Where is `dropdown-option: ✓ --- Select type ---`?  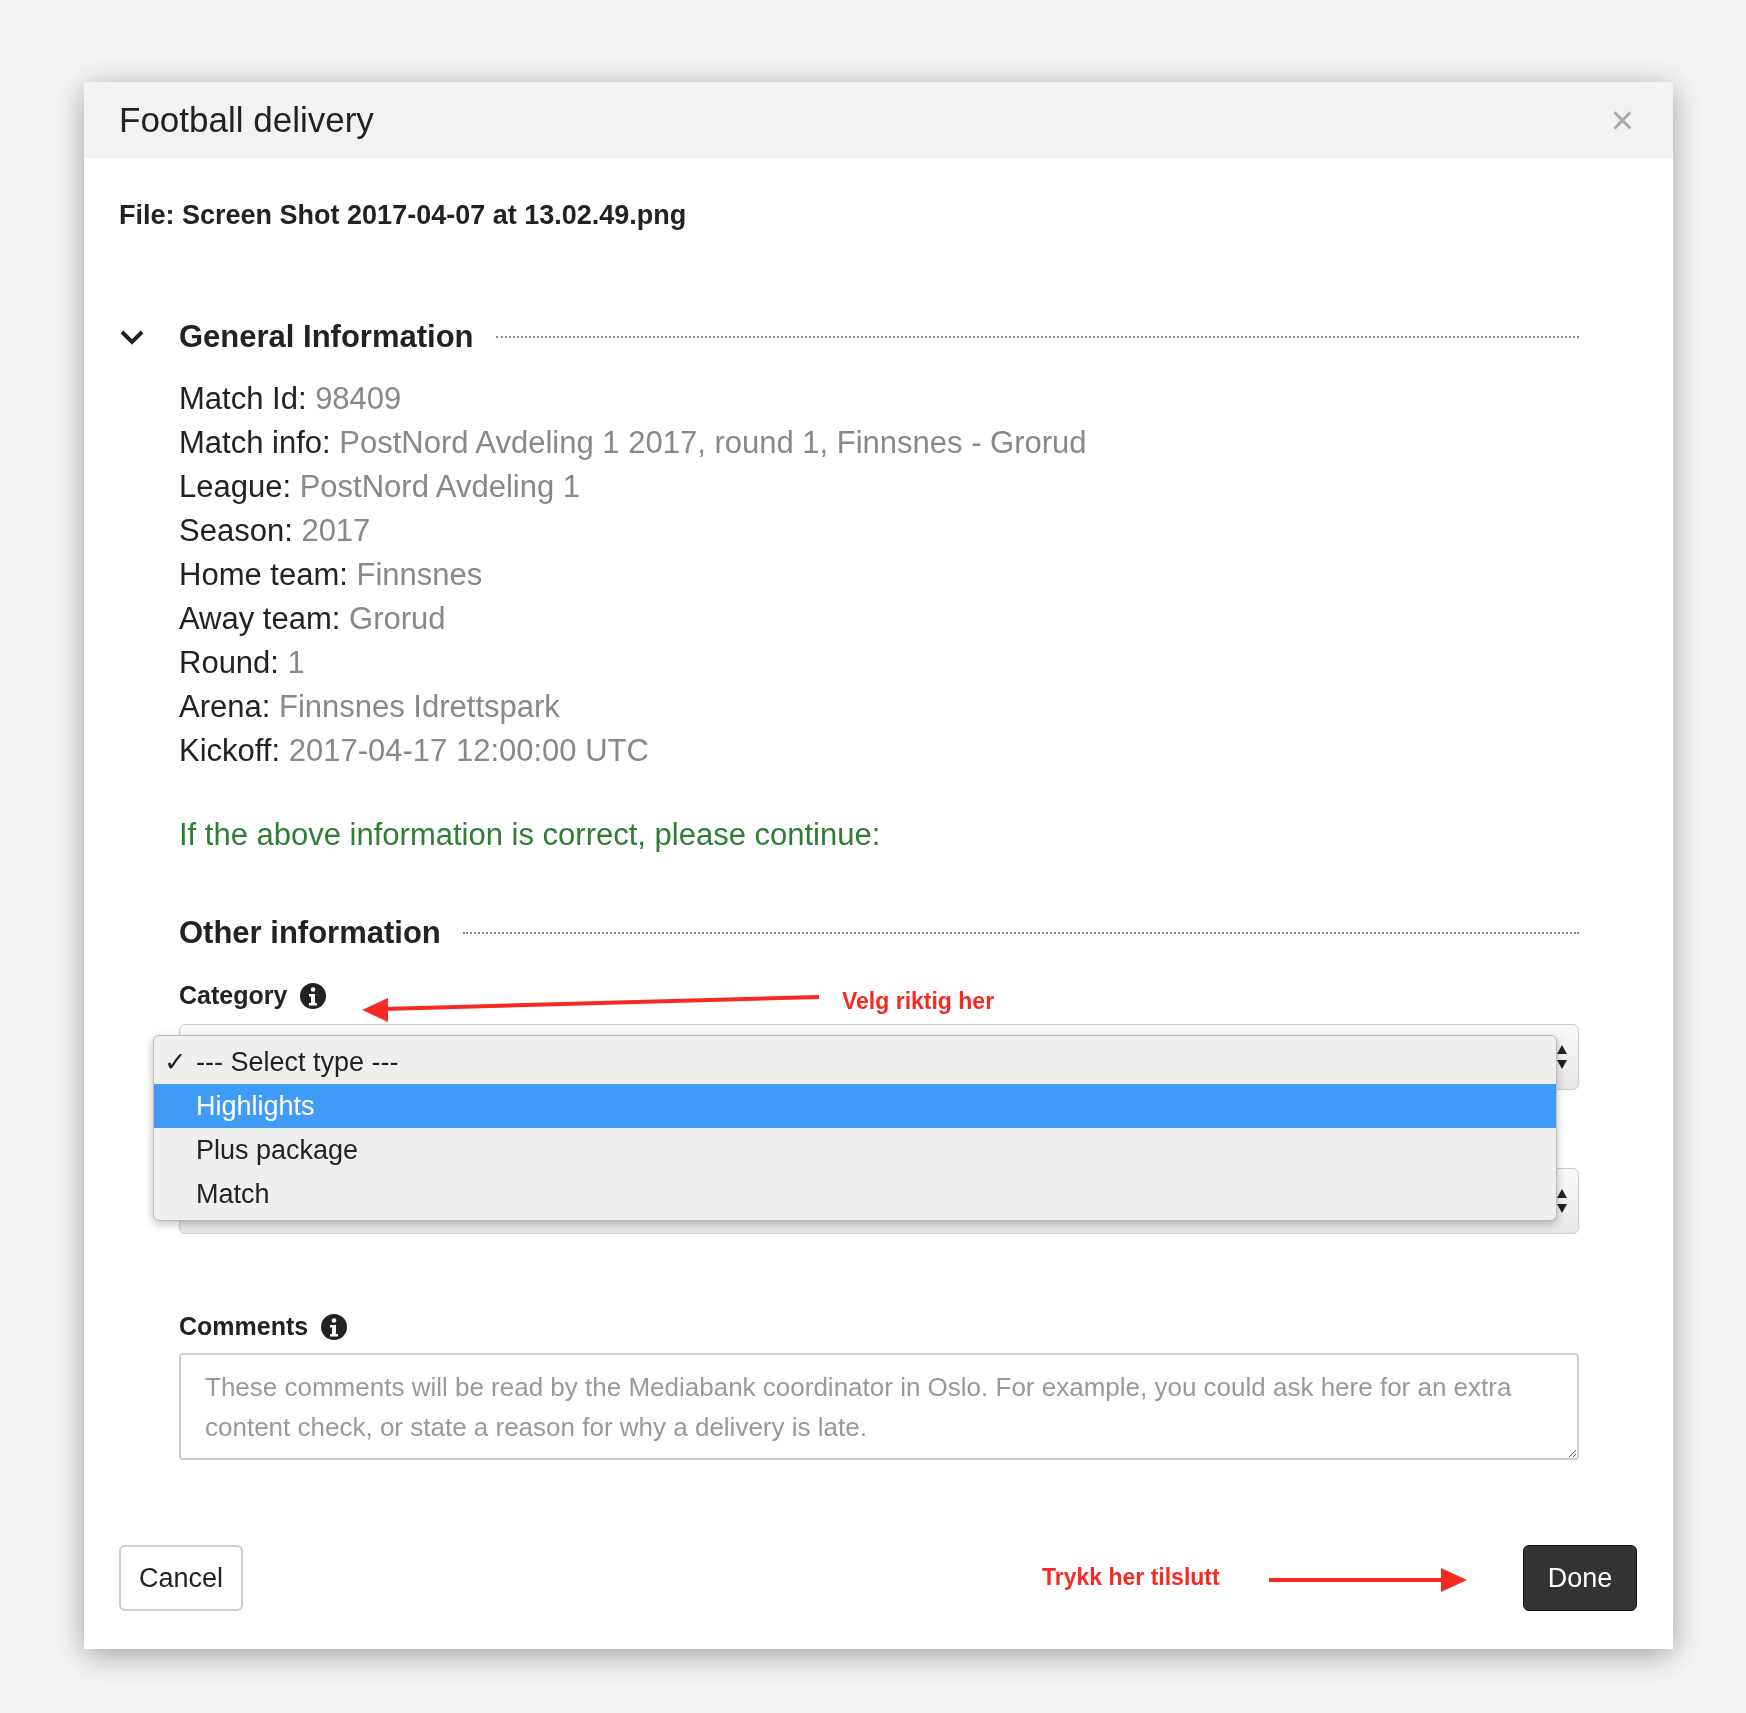 dropdown-option: ✓ --- Select type --- is located at coordinates (855, 1062).